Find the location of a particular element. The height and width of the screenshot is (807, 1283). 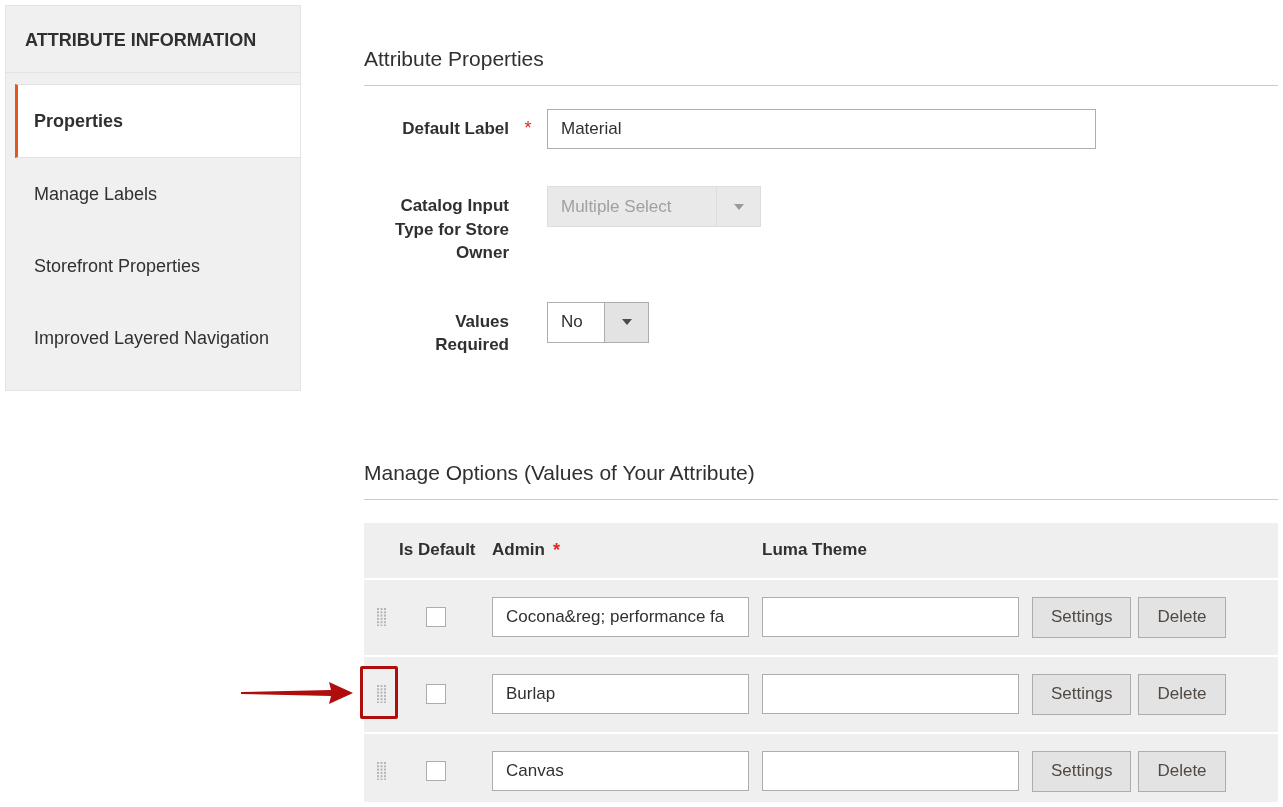

section-title: Manage Options (Values of Your Attribute) is located at coordinates (821, 480).